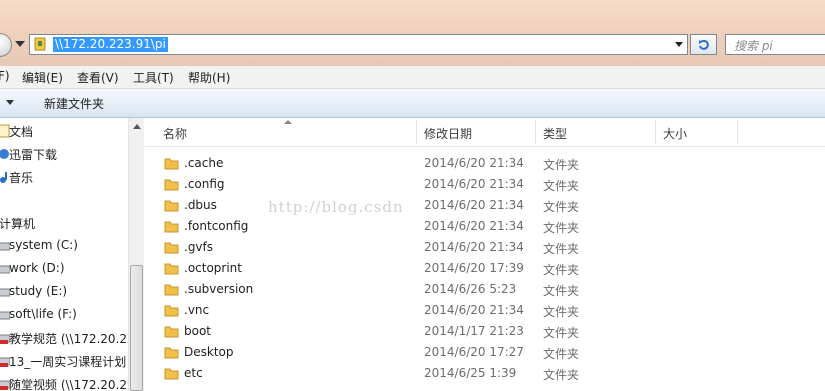 The width and height of the screenshot is (825, 391). What do you see at coordinates (288, 122) in the screenshot?
I see `sort-ascending-icon` at bounding box center [288, 122].